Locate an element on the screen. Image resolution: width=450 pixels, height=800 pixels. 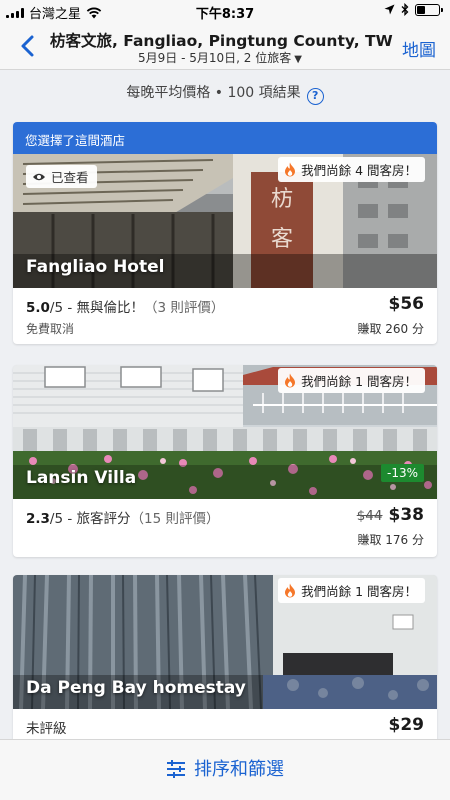
current-price: $38 is located at coordinates (406, 515).